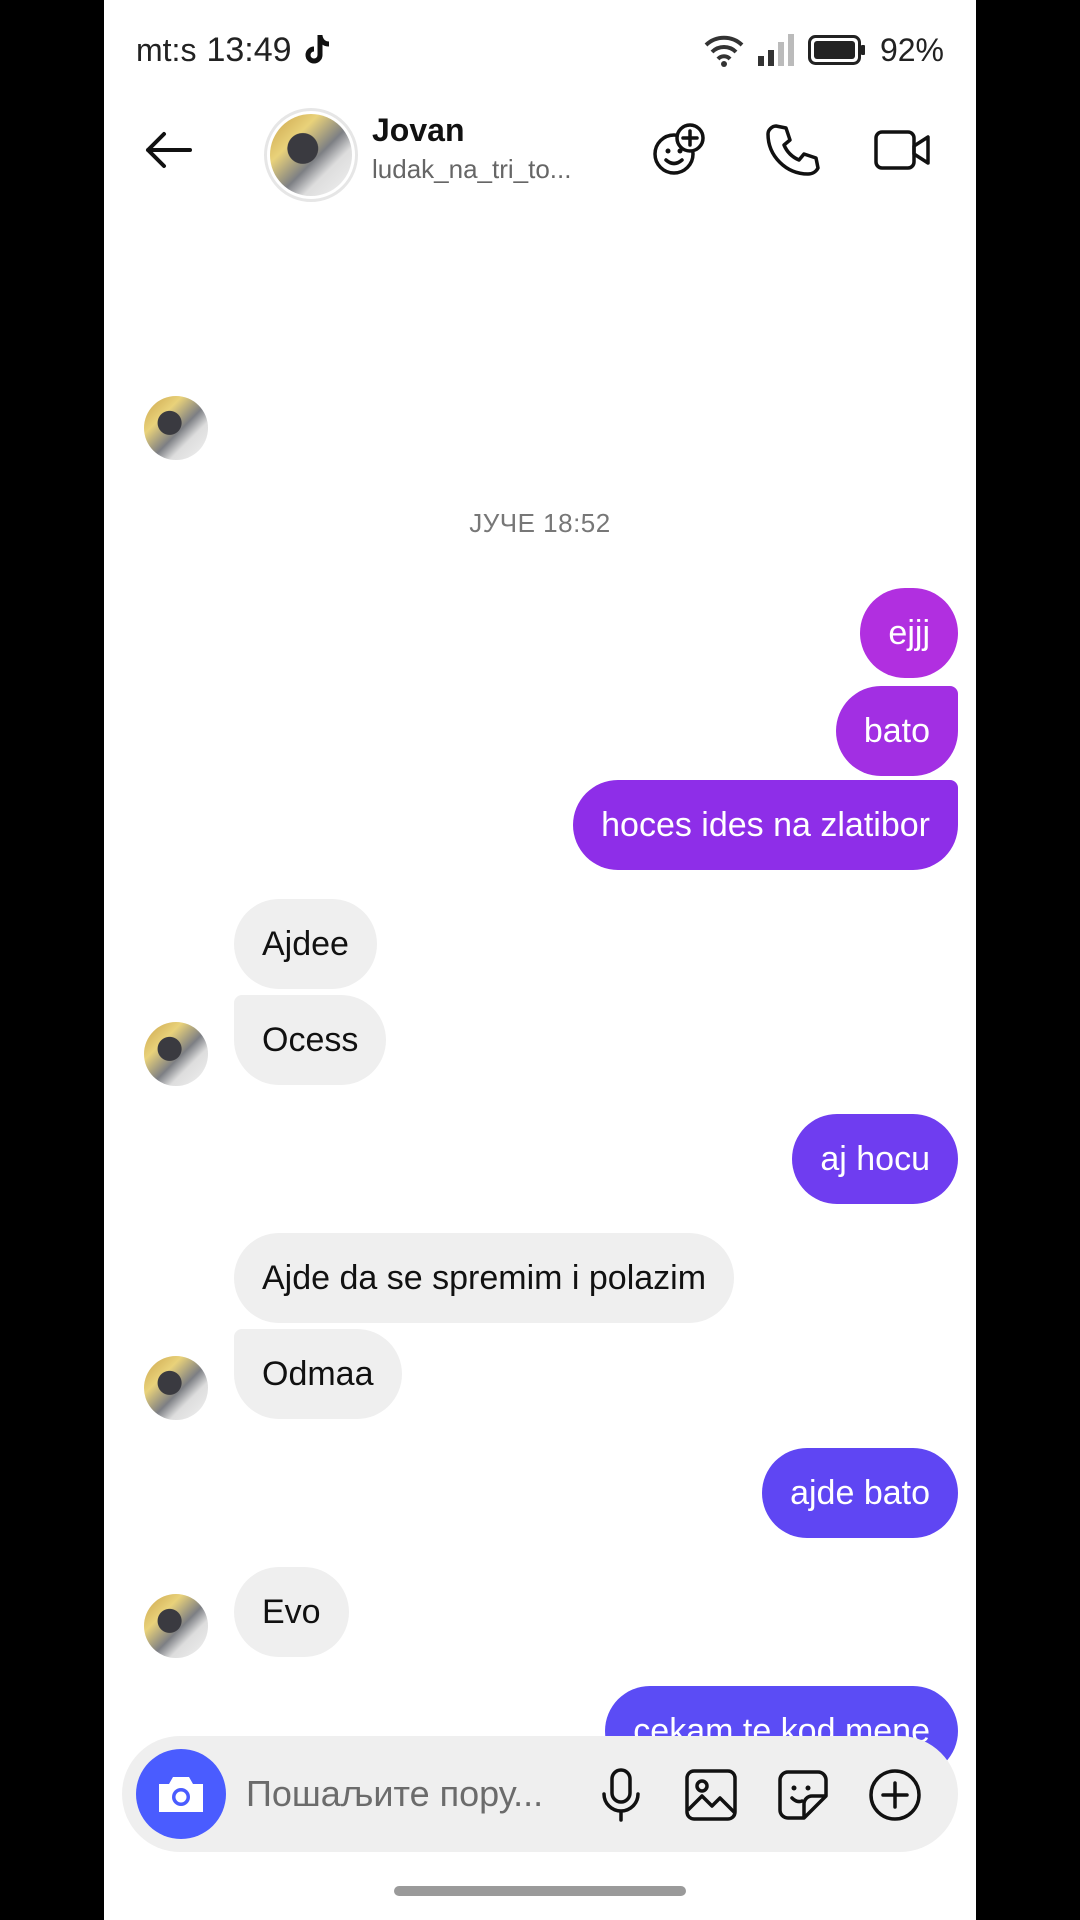 This screenshot has height=1920, width=1080. What do you see at coordinates (317, 49) in the screenshot?
I see `tiktok-icon` at bounding box center [317, 49].